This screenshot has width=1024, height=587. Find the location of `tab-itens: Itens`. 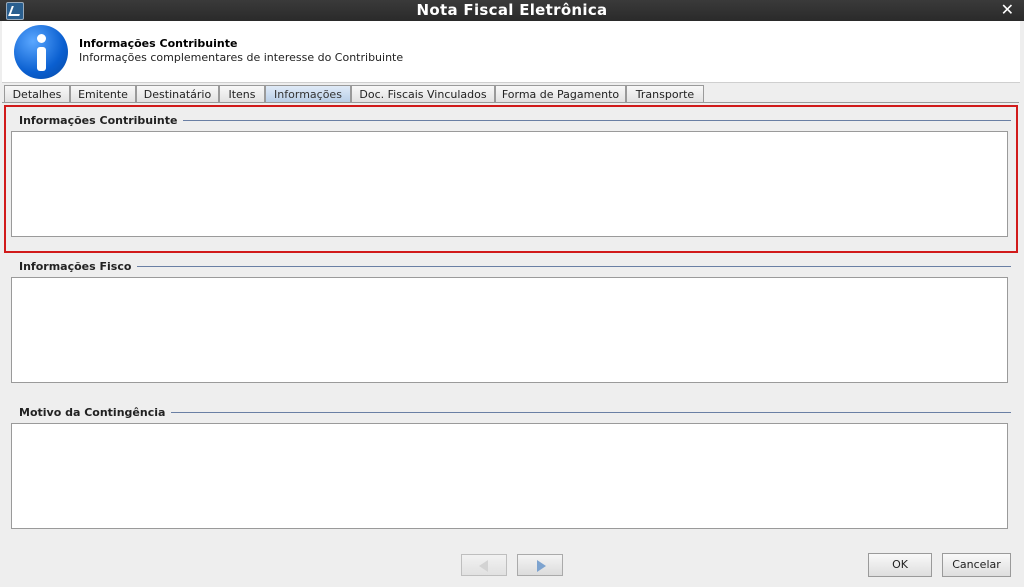

tab-itens: Itens is located at coordinates (242, 93).